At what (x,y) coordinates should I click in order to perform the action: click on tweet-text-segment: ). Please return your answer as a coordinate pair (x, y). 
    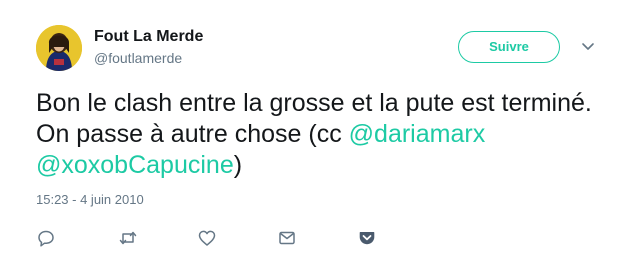
    Looking at the image, I should click on (238, 165).